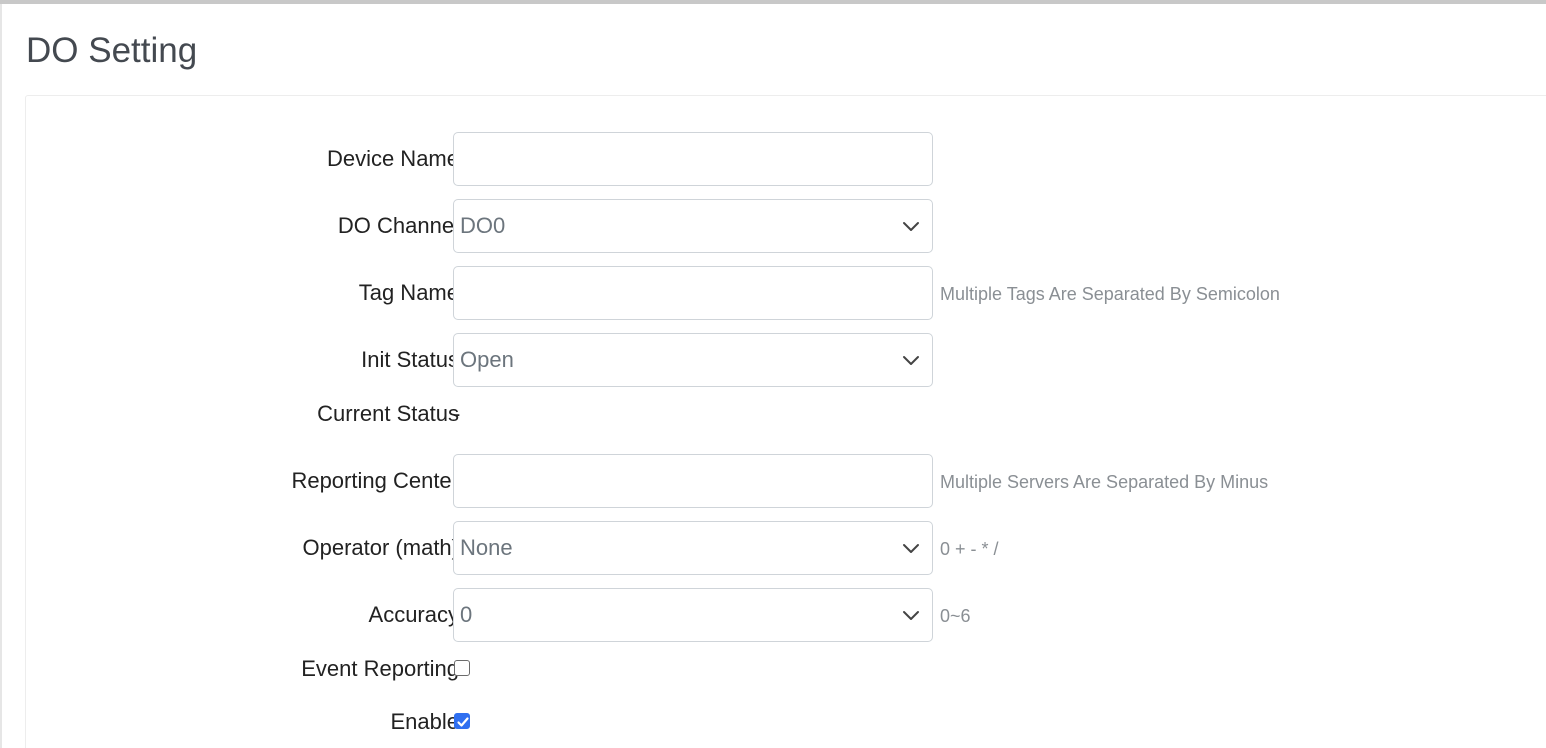  Describe the element at coordinates (112, 50) in the screenshot. I see `page-title: DO Setting` at that location.